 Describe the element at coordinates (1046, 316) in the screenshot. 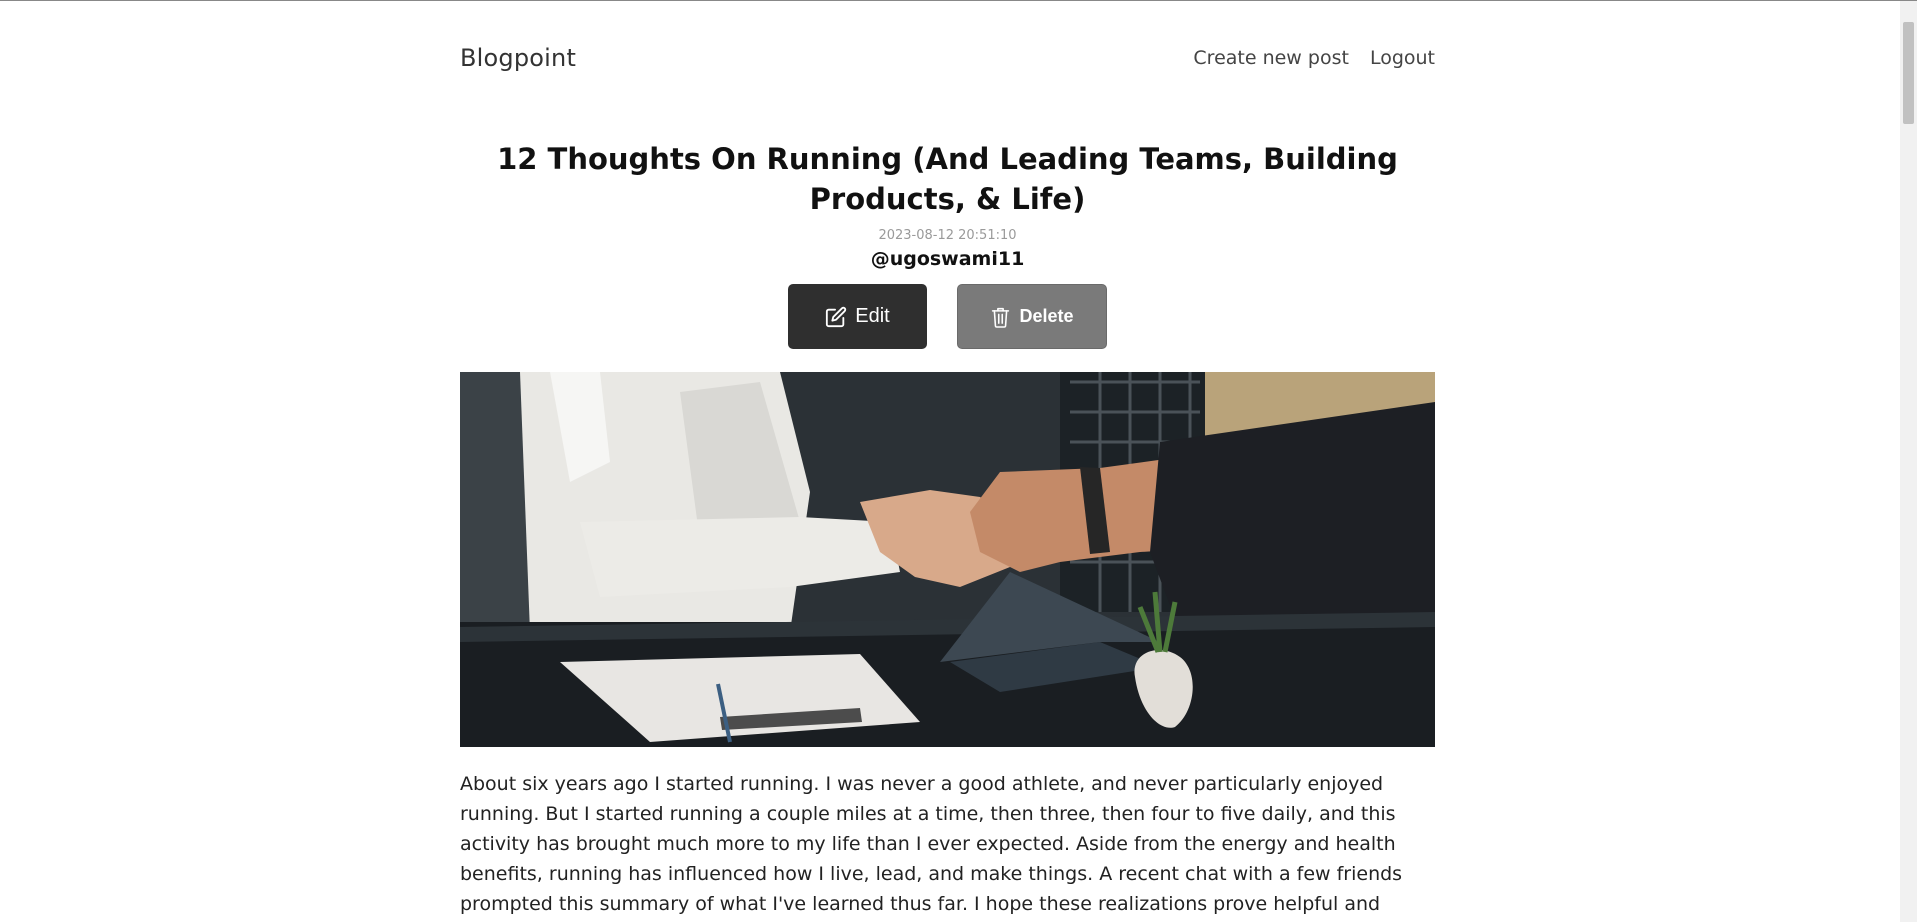

I see `delete-button-label: Delete` at that location.